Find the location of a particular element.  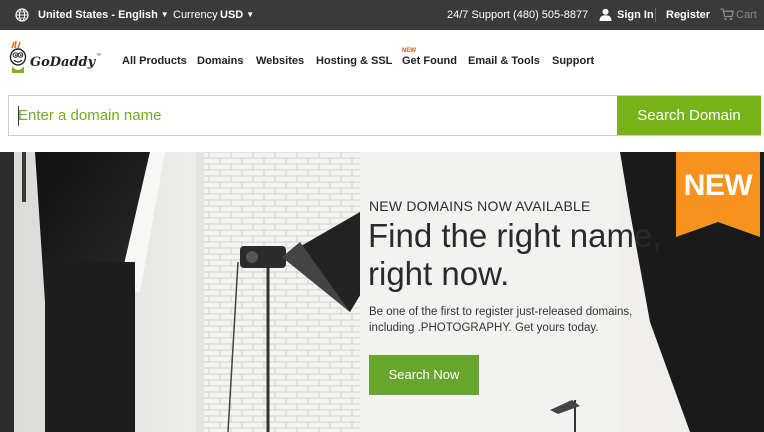

hero-title: Find the right name, right now. is located at coordinates (515, 254).